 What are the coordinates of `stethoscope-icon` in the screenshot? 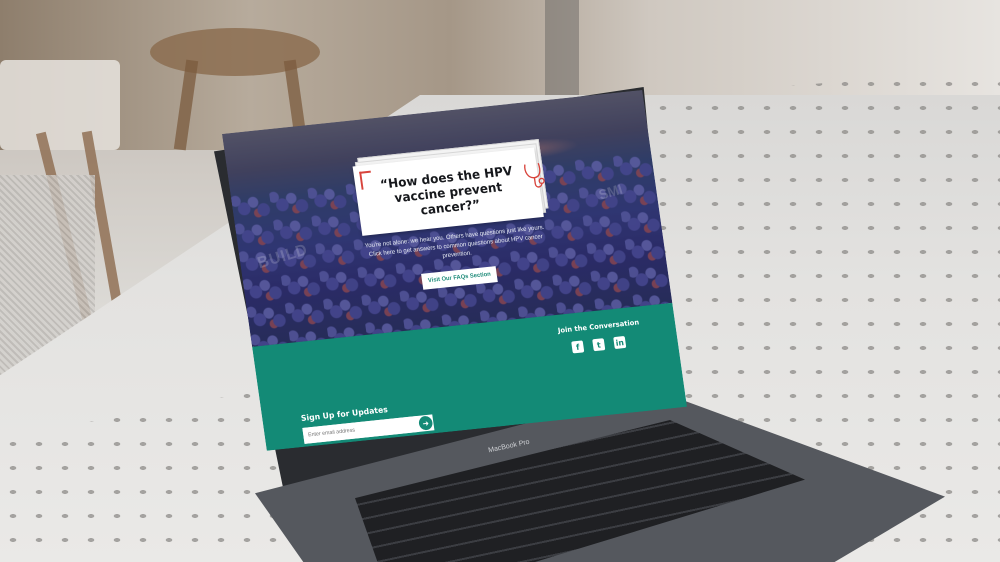 It's located at (534, 175).